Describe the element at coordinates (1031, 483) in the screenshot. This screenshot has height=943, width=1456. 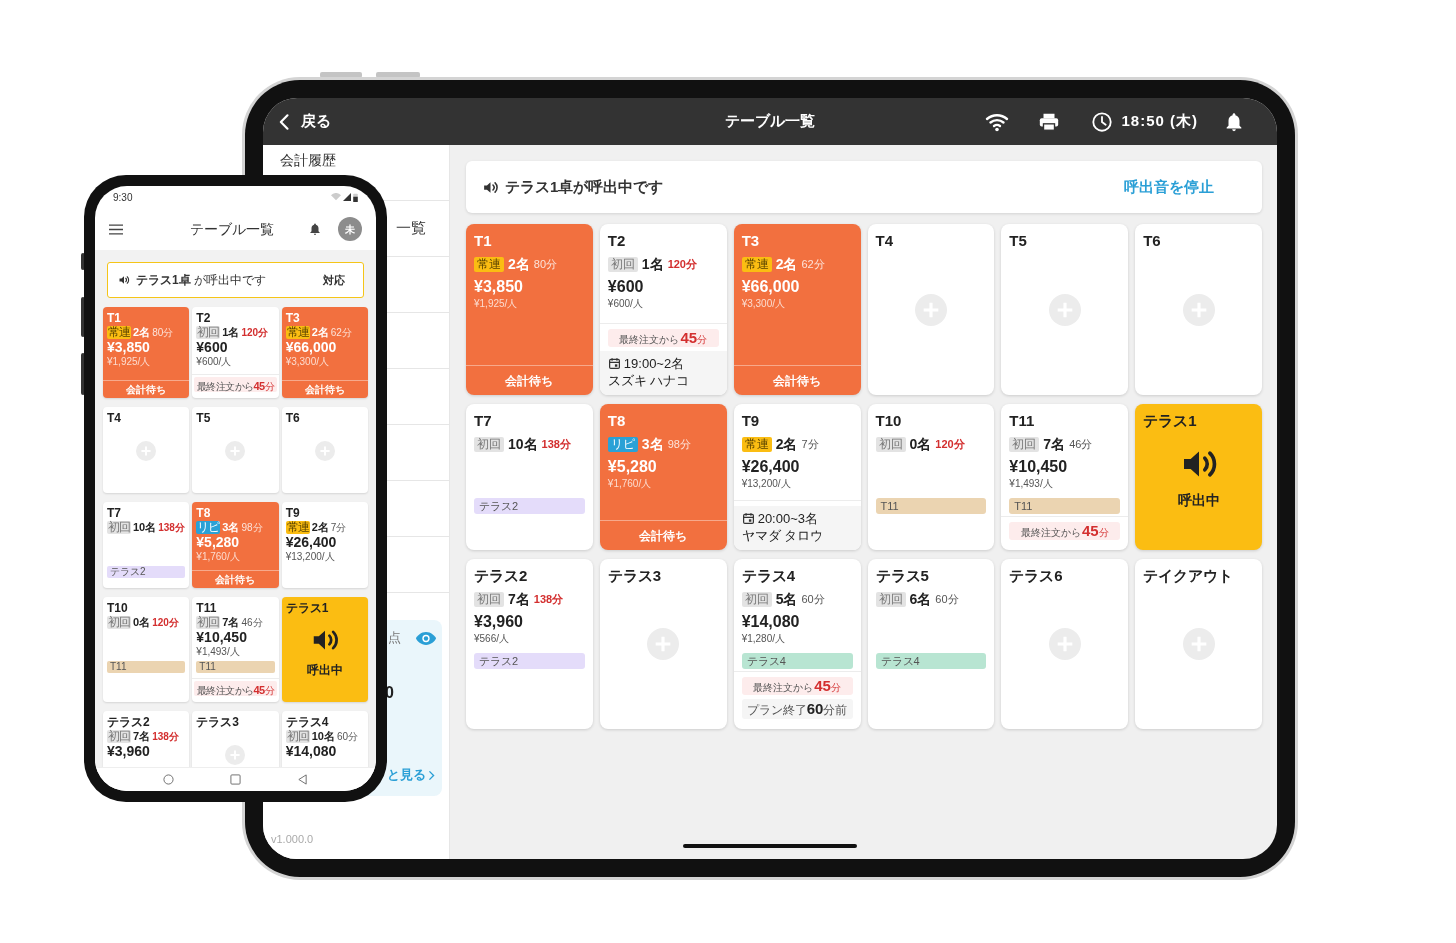
I see `per-person-amount: ¥1,493/人` at that location.